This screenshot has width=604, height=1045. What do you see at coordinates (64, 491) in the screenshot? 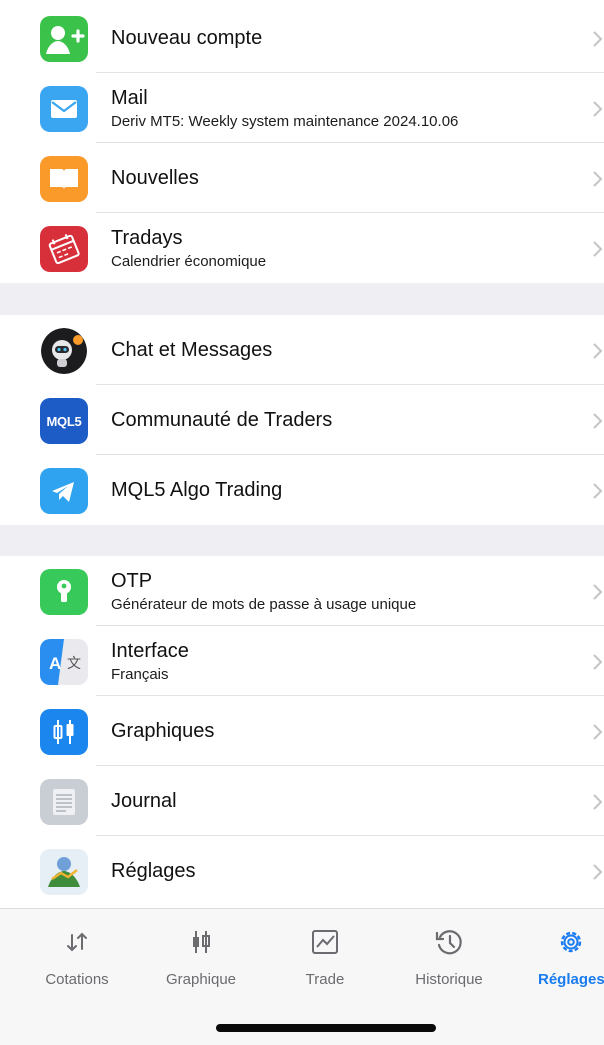
I see `telegram-icon` at bounding box center [64, 491].